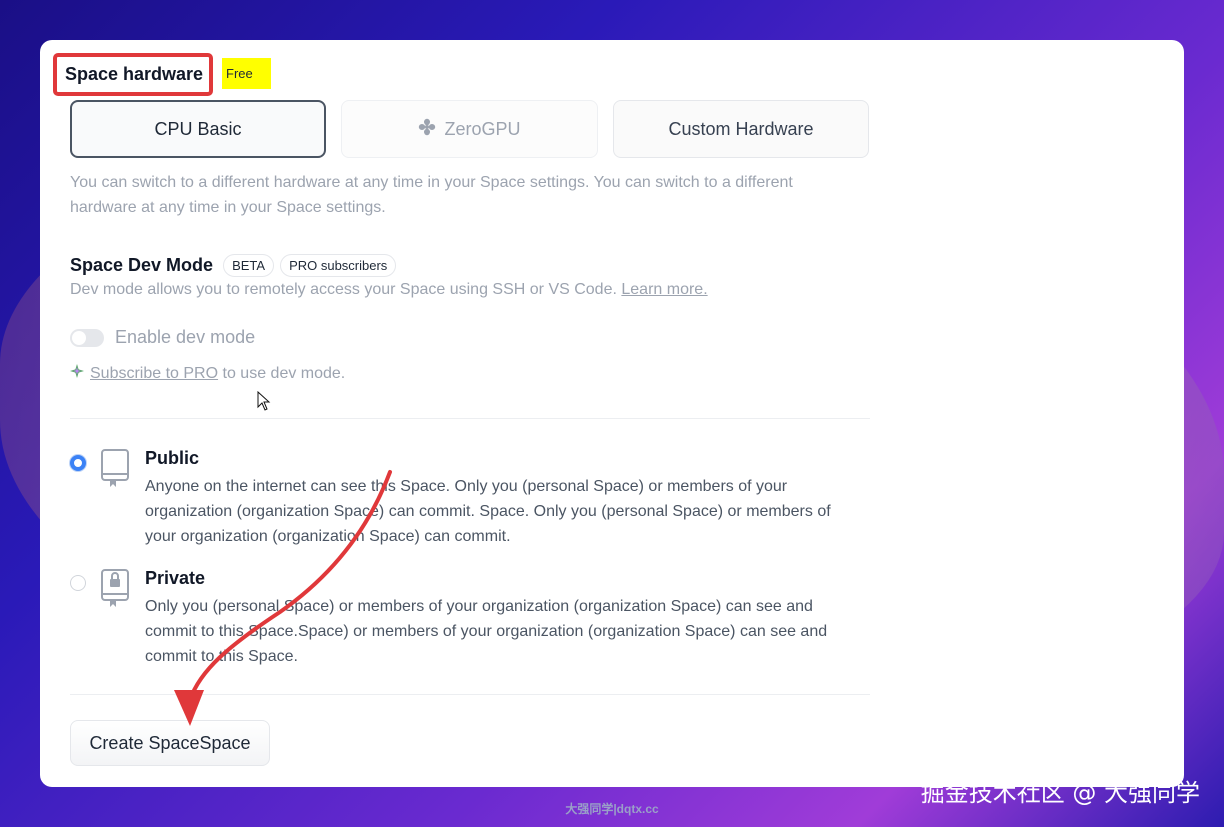 Image resolution: width=1224 pixels, height=827 pixels. Describe the element at coordinates (249, 265) in the screenshot. I see `beta-pill: BETA` at that location.